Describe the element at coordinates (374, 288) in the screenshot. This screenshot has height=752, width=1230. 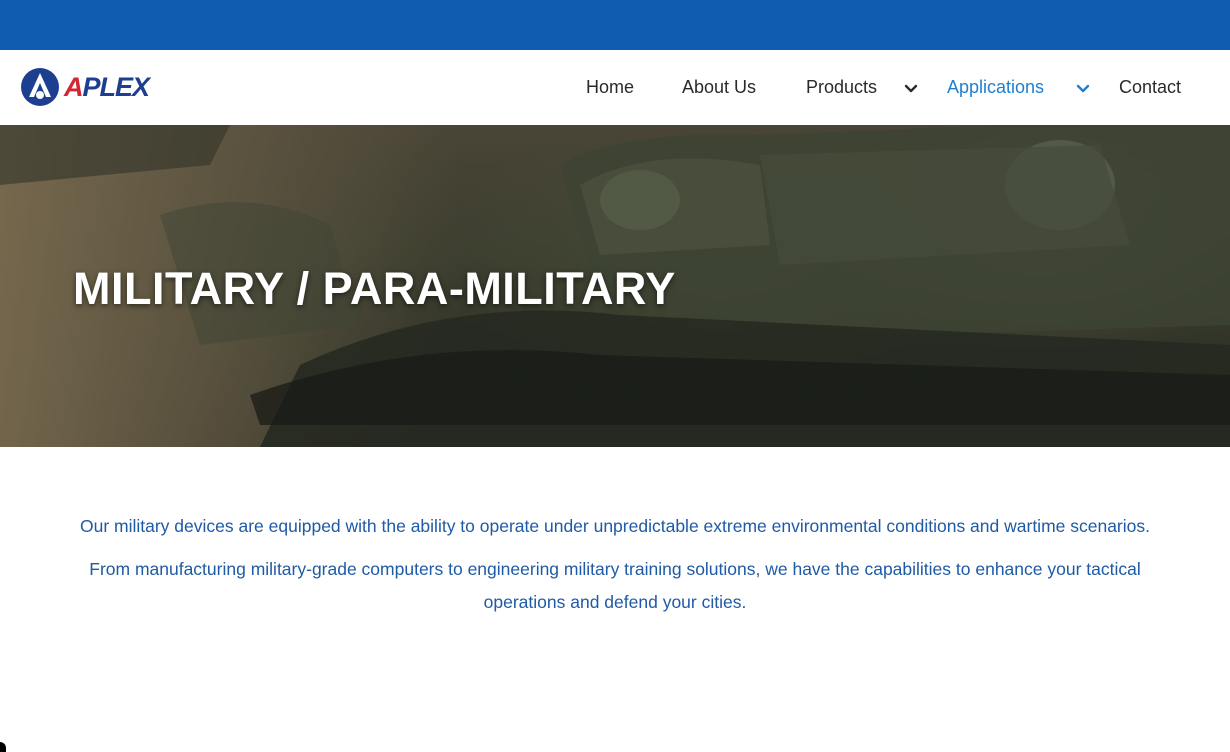
I see `page-title: MILITARY / PARA-MILITARY` at that location.